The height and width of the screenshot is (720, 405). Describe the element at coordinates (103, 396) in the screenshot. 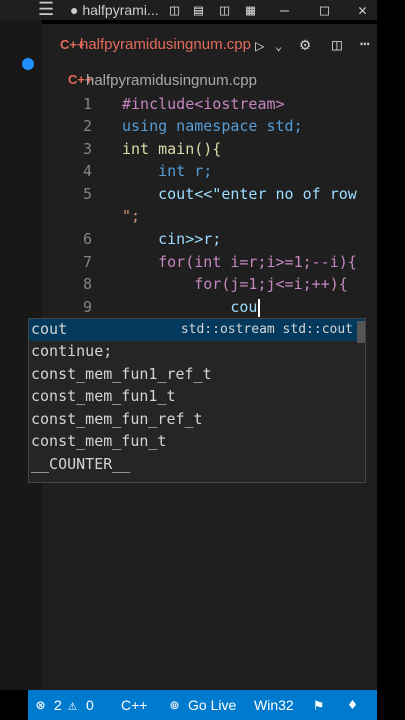

I see `suggestion-label: const_mem_fun1_t` at that location.